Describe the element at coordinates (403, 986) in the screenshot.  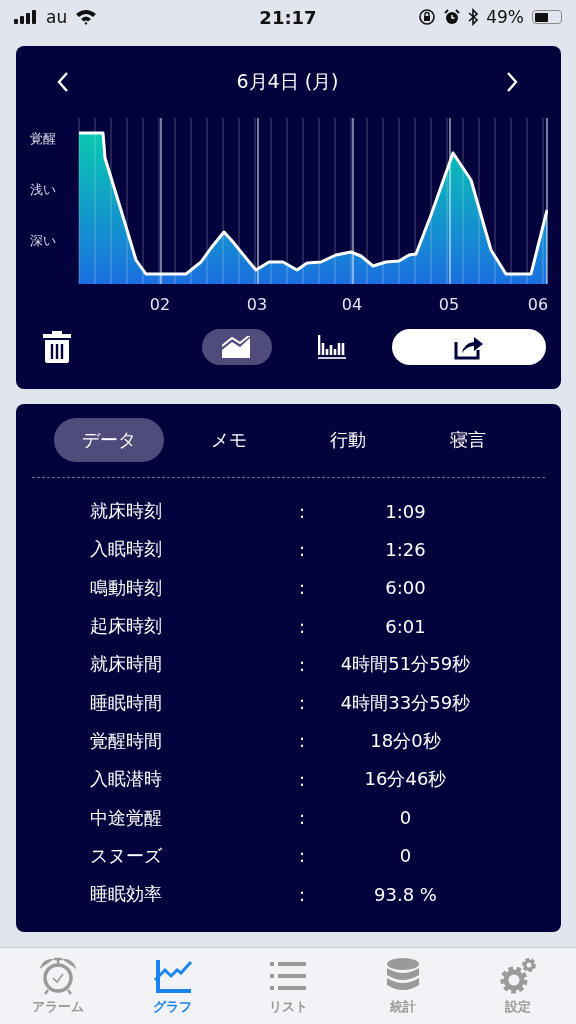
I see `stats-tab: 統計` at that location.